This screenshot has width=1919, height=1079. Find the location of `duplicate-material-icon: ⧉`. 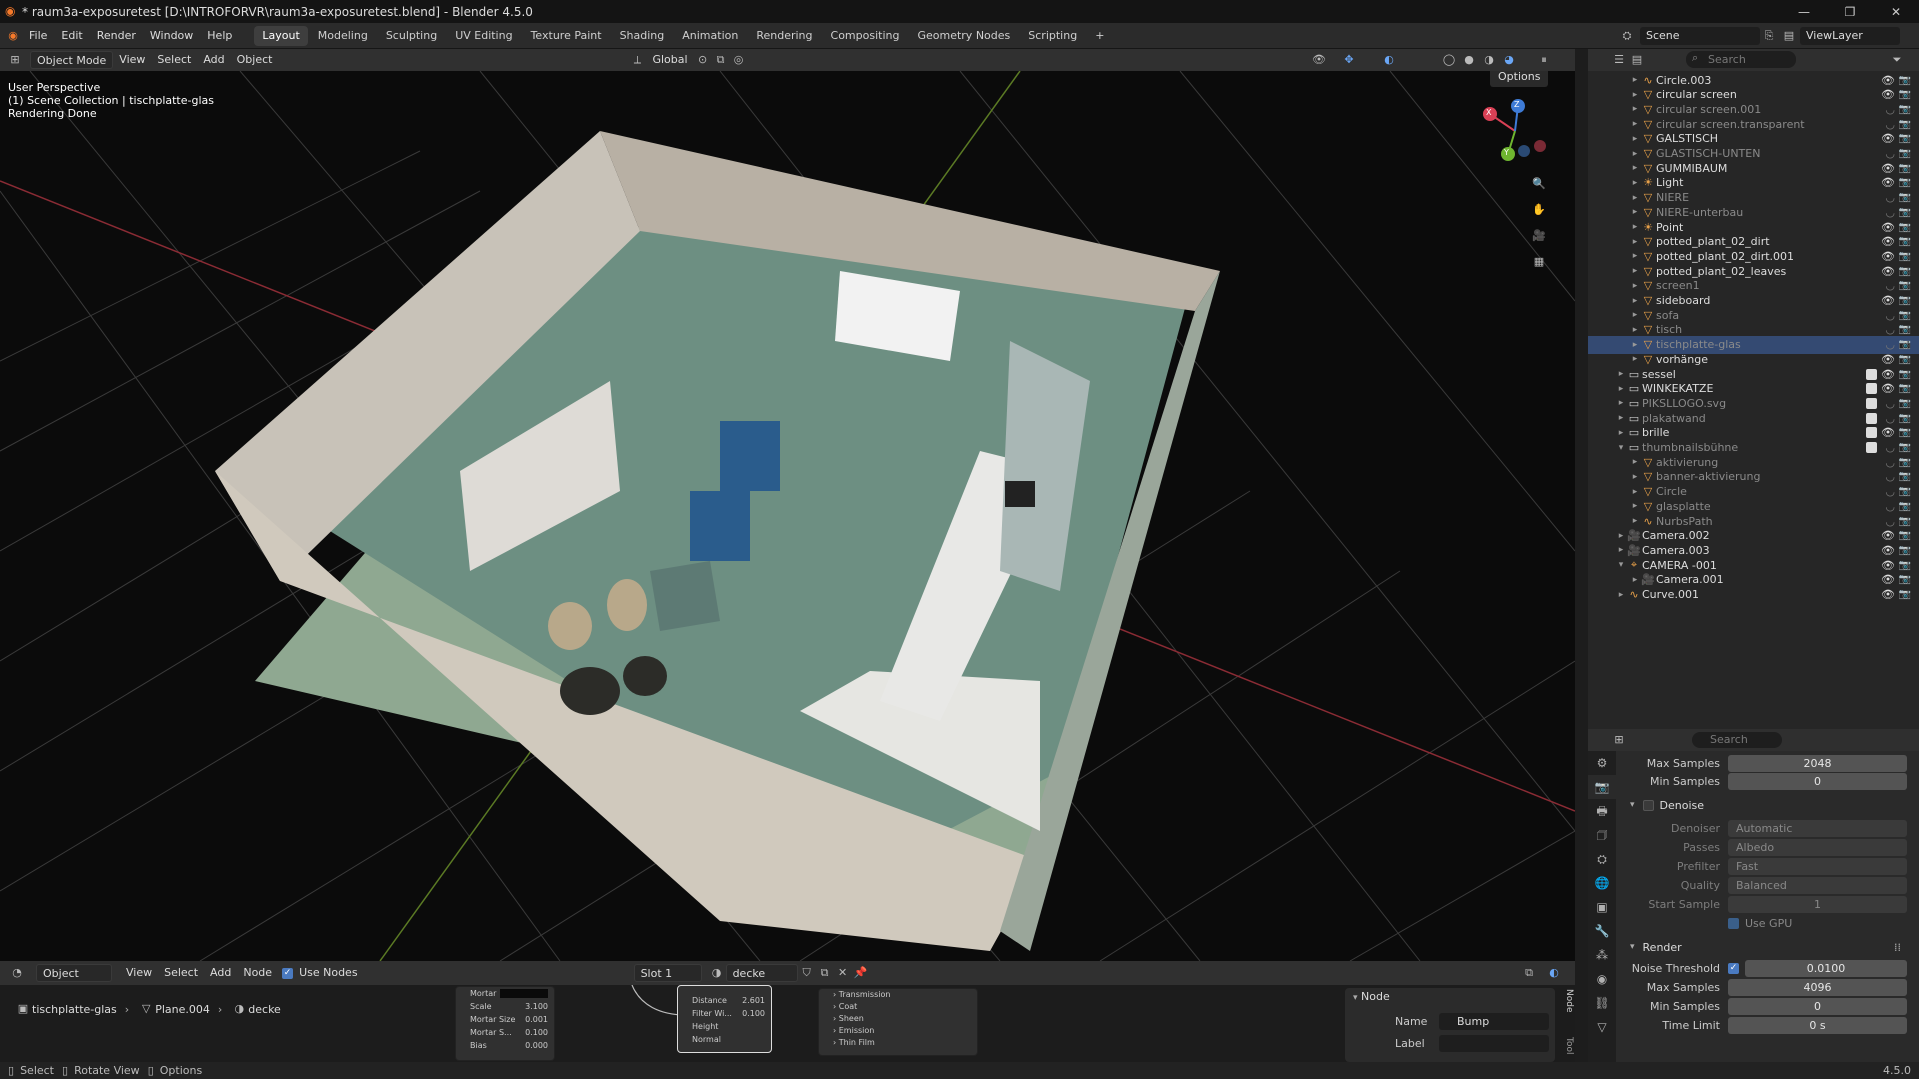

duplicate-material-icon: ⧉ is located at coordinates (825, 973).